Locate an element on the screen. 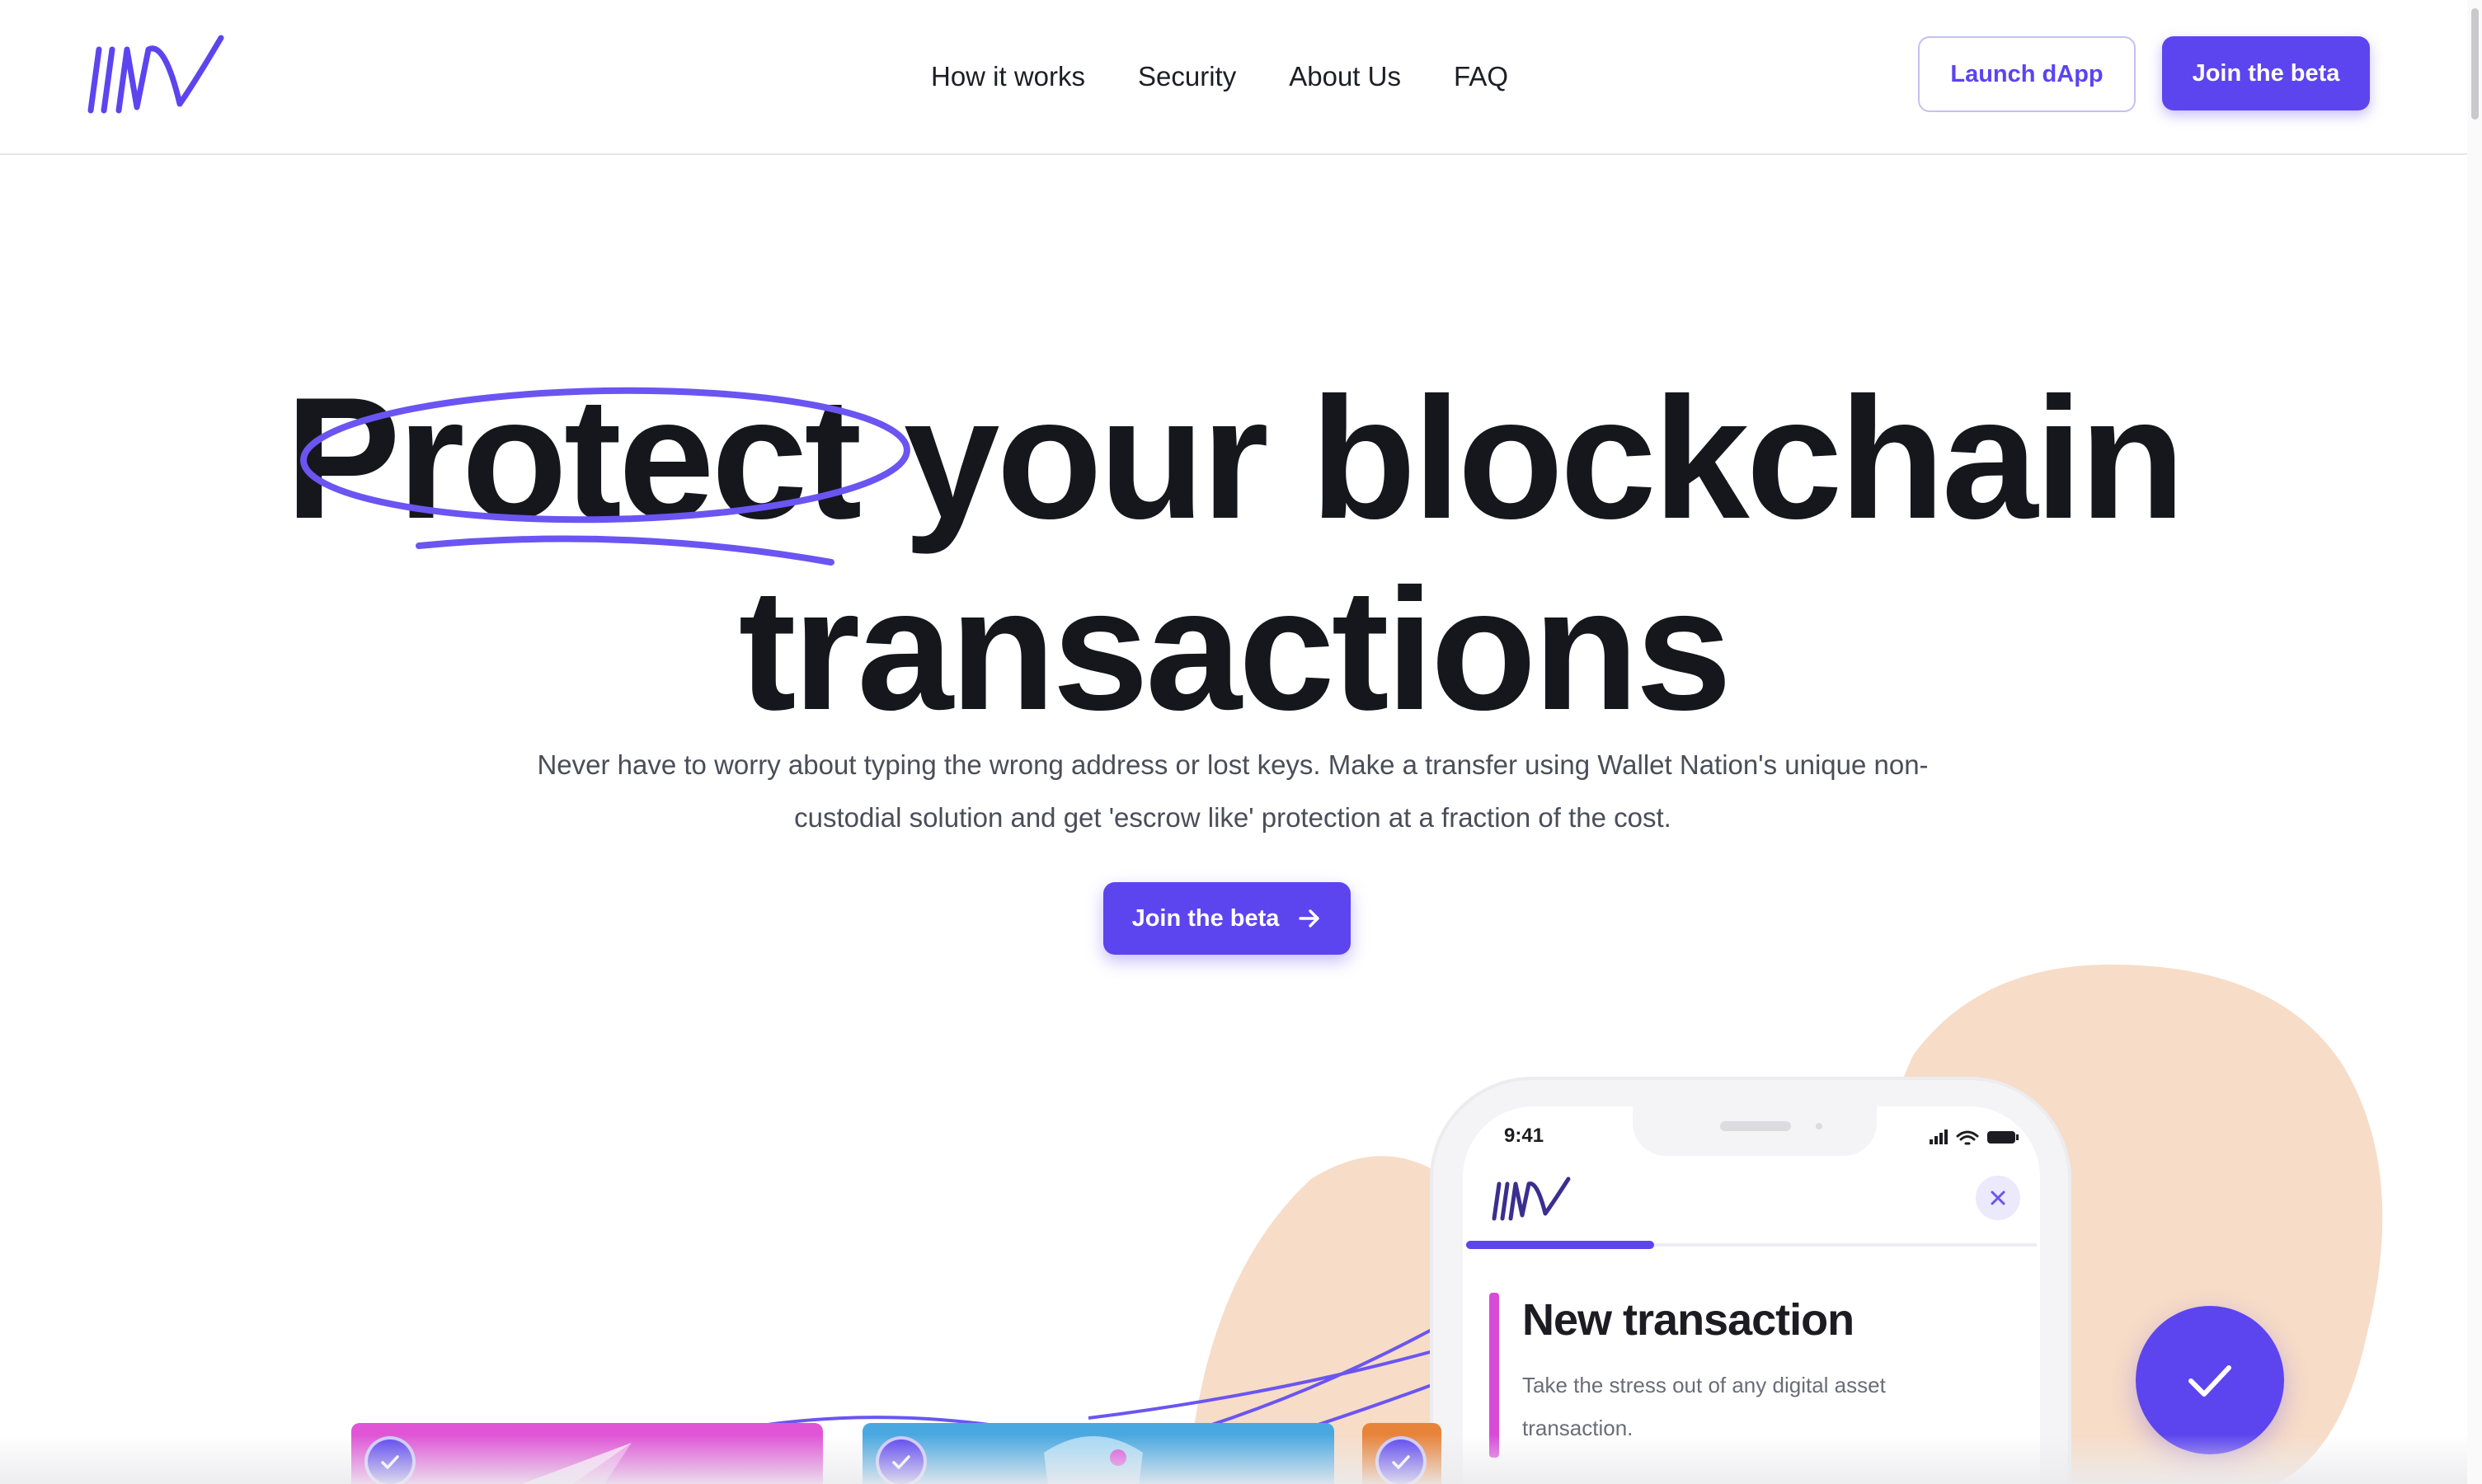  join-beta-hero-button: Join the beta is located at coordinates (1227, 919).